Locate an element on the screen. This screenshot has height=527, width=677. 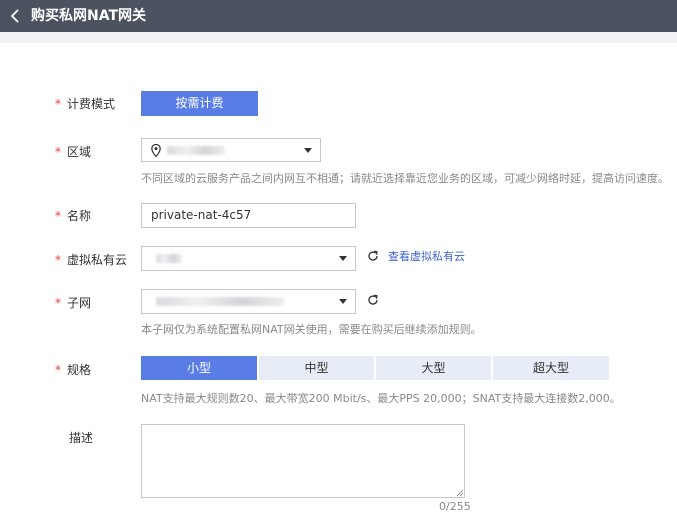
page-title: 购买私网NAT网关 is located at coordinates (89, 16).